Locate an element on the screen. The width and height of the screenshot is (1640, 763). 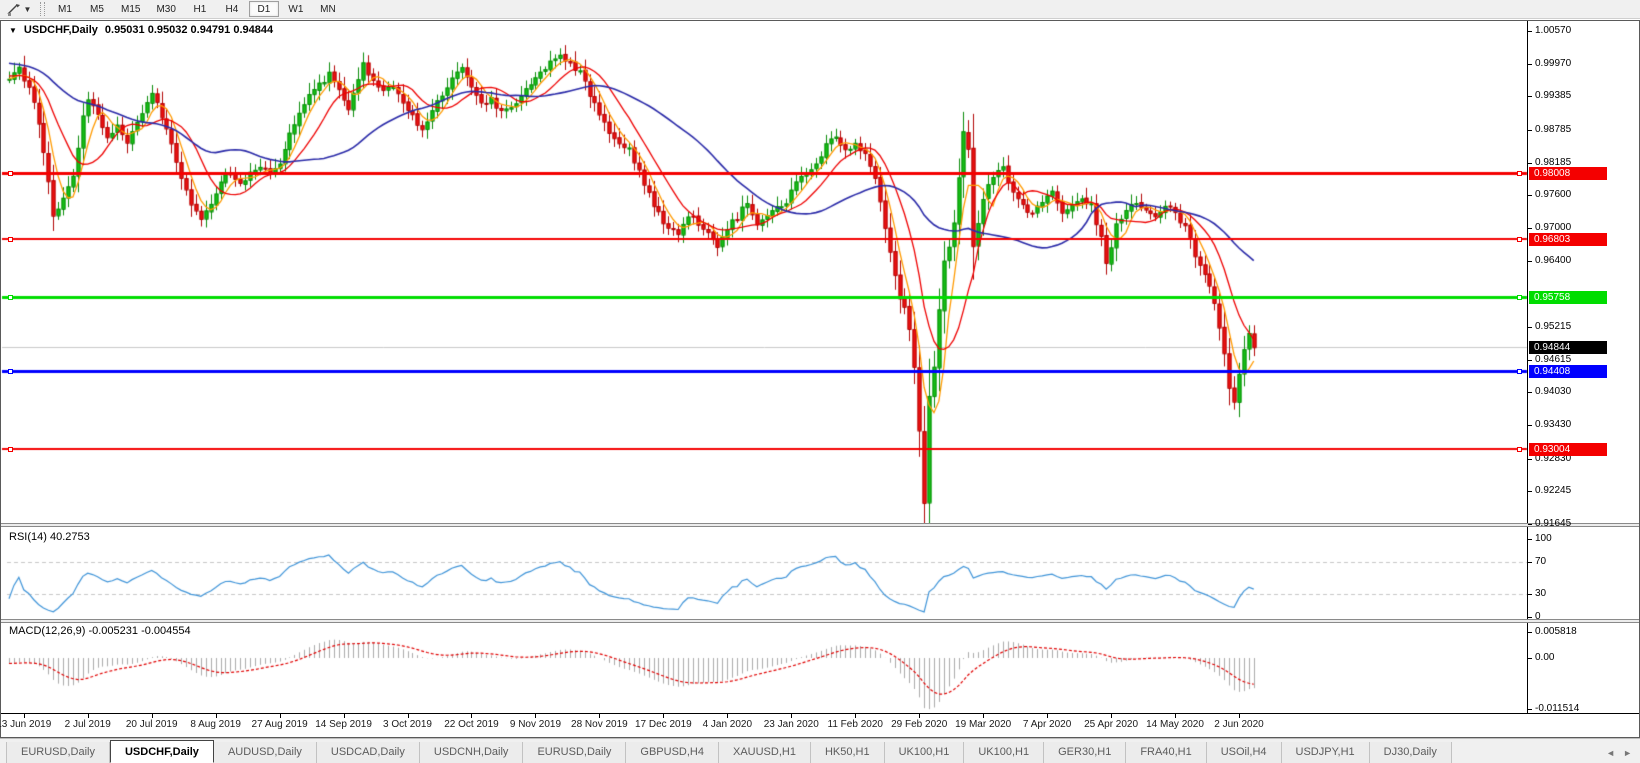
tab-scroll-arrows: ◄ ► is located at coordinates (1619, 752).